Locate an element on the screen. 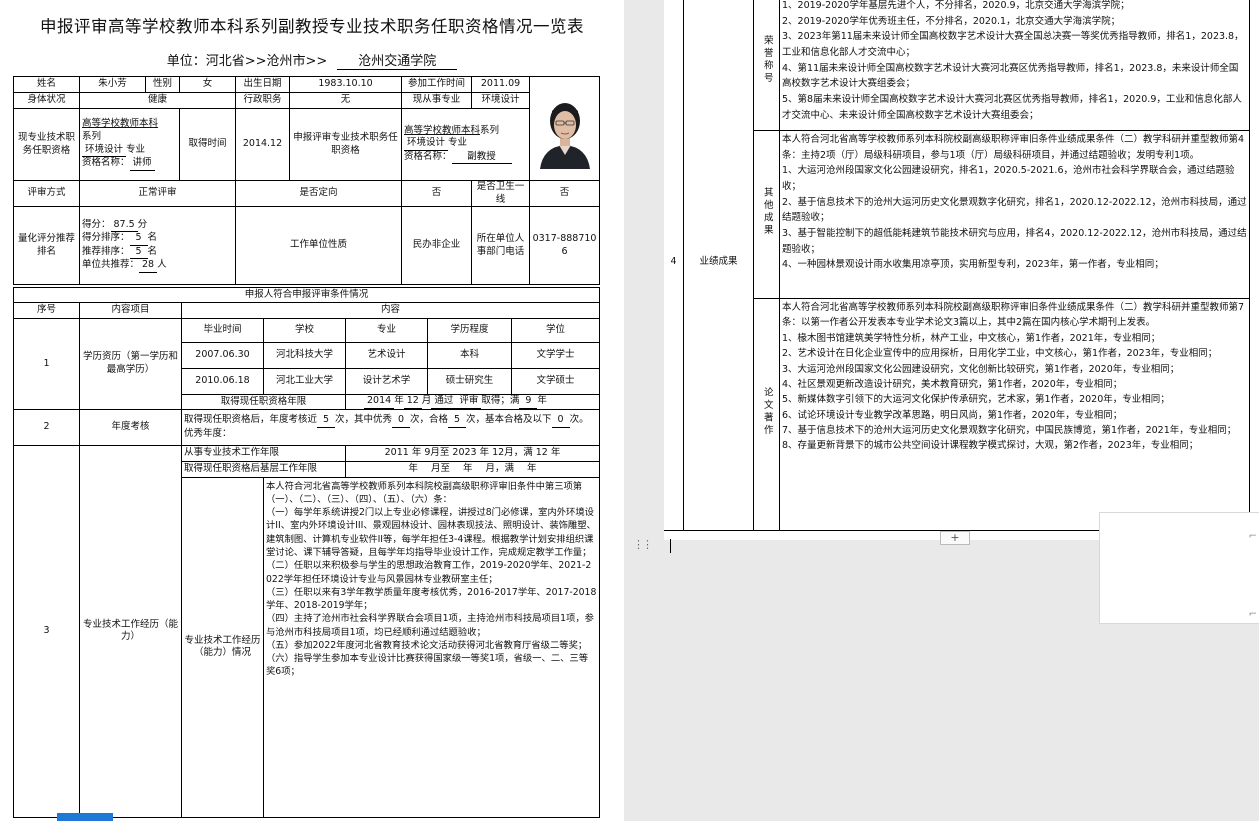 The width and height of the screenshot is (1259, 821). admin-label: 行政职务 is located at coordinates (262, 100).